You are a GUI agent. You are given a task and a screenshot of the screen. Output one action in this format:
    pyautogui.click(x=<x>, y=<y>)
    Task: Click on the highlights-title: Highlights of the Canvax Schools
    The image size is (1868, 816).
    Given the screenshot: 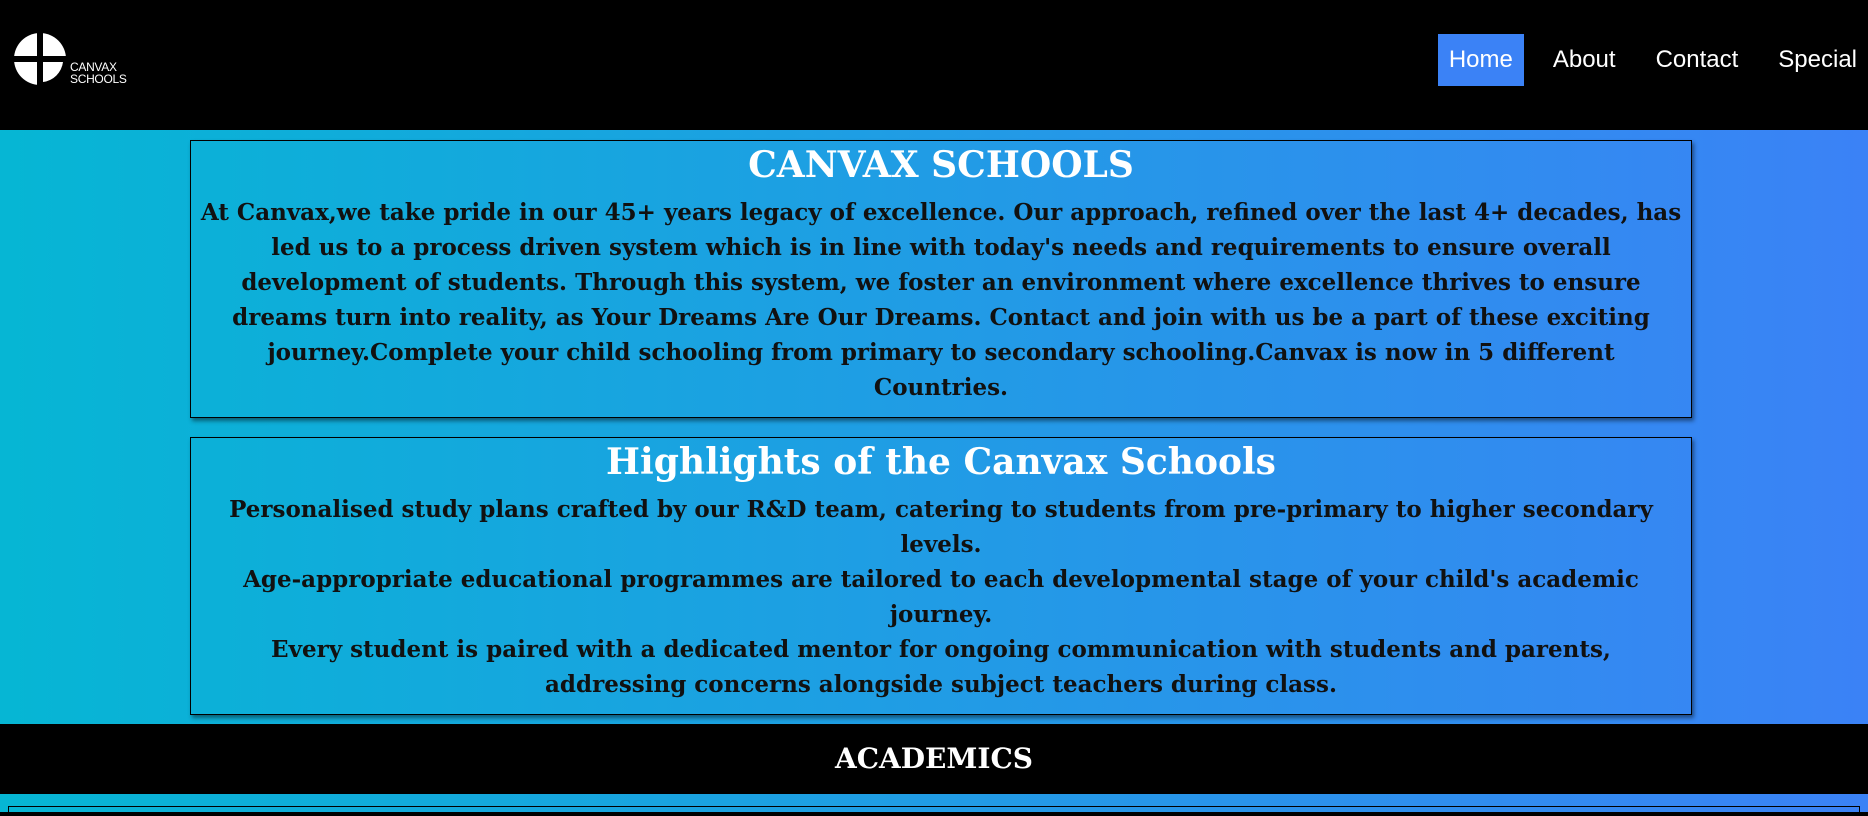 What is the action you would take?
    pyautogui.click(x=941, y=462)
    